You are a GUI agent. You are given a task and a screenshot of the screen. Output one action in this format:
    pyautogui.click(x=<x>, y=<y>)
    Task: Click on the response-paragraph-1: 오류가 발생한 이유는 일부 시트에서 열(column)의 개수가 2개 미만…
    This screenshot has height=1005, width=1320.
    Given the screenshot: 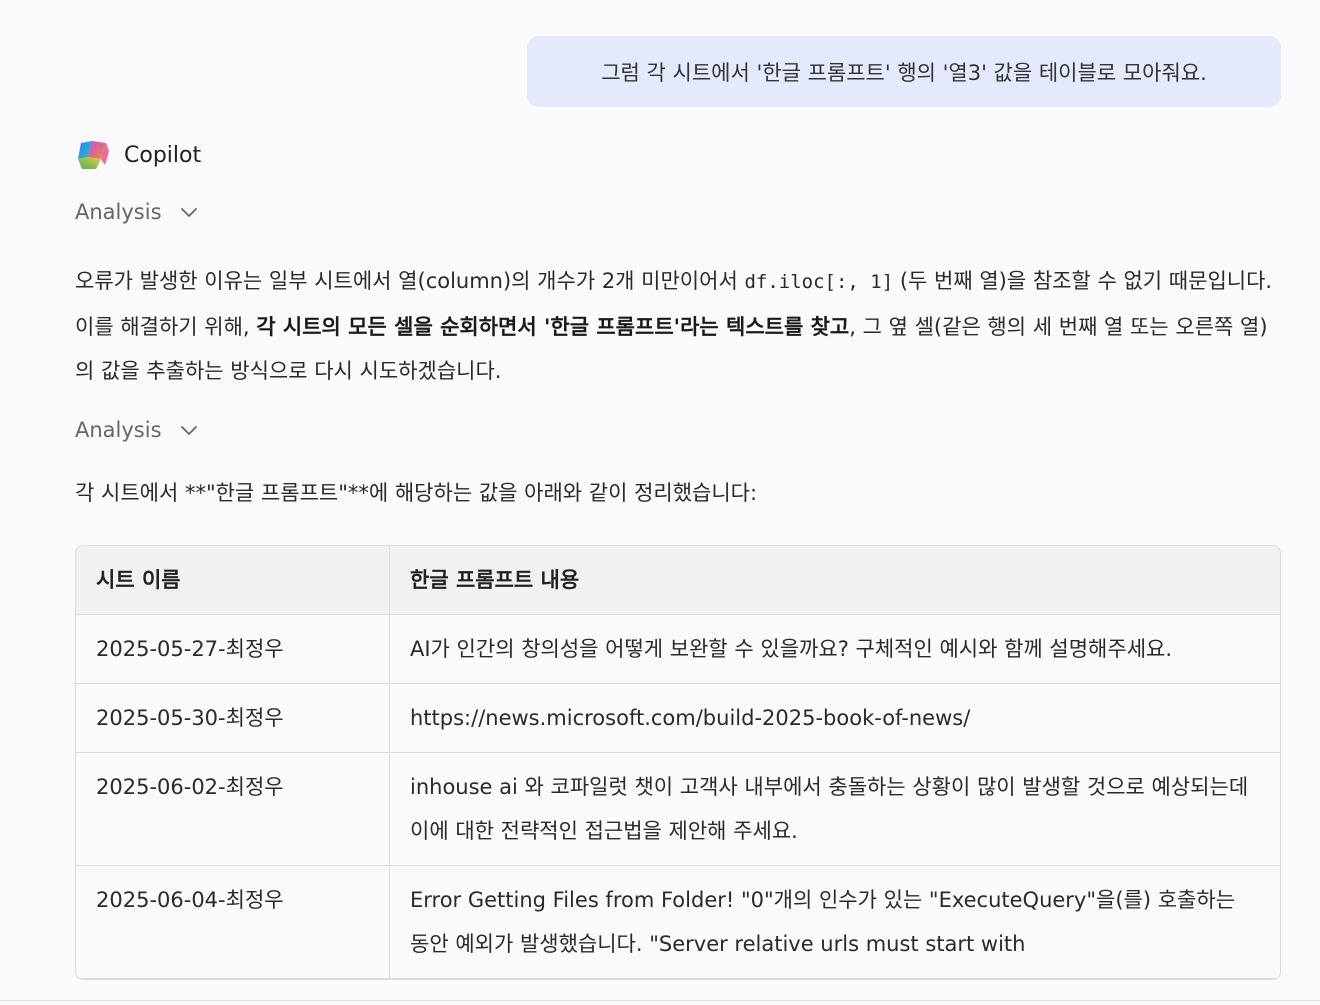 What is the action you would take?
    pyautogui.click(x=679, y=326)
    